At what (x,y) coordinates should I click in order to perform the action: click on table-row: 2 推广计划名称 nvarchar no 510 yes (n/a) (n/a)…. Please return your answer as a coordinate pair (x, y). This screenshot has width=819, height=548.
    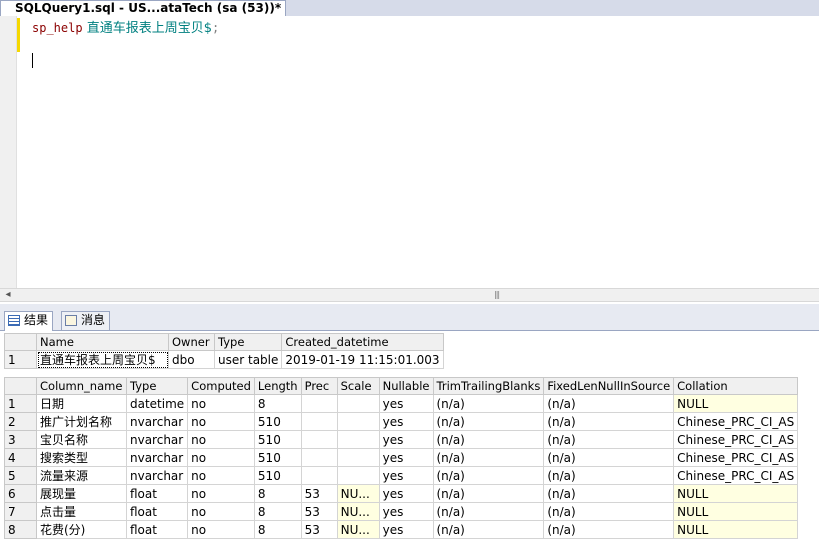
    Looking at the image, I should click on (401, 421).